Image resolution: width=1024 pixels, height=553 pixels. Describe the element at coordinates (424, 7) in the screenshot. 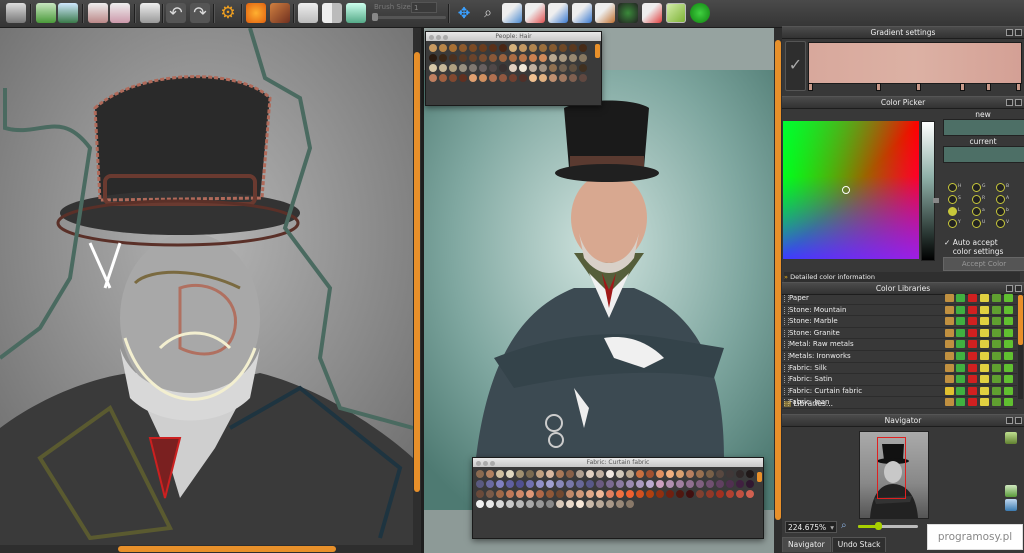

I see `brush-size-input` at that location.